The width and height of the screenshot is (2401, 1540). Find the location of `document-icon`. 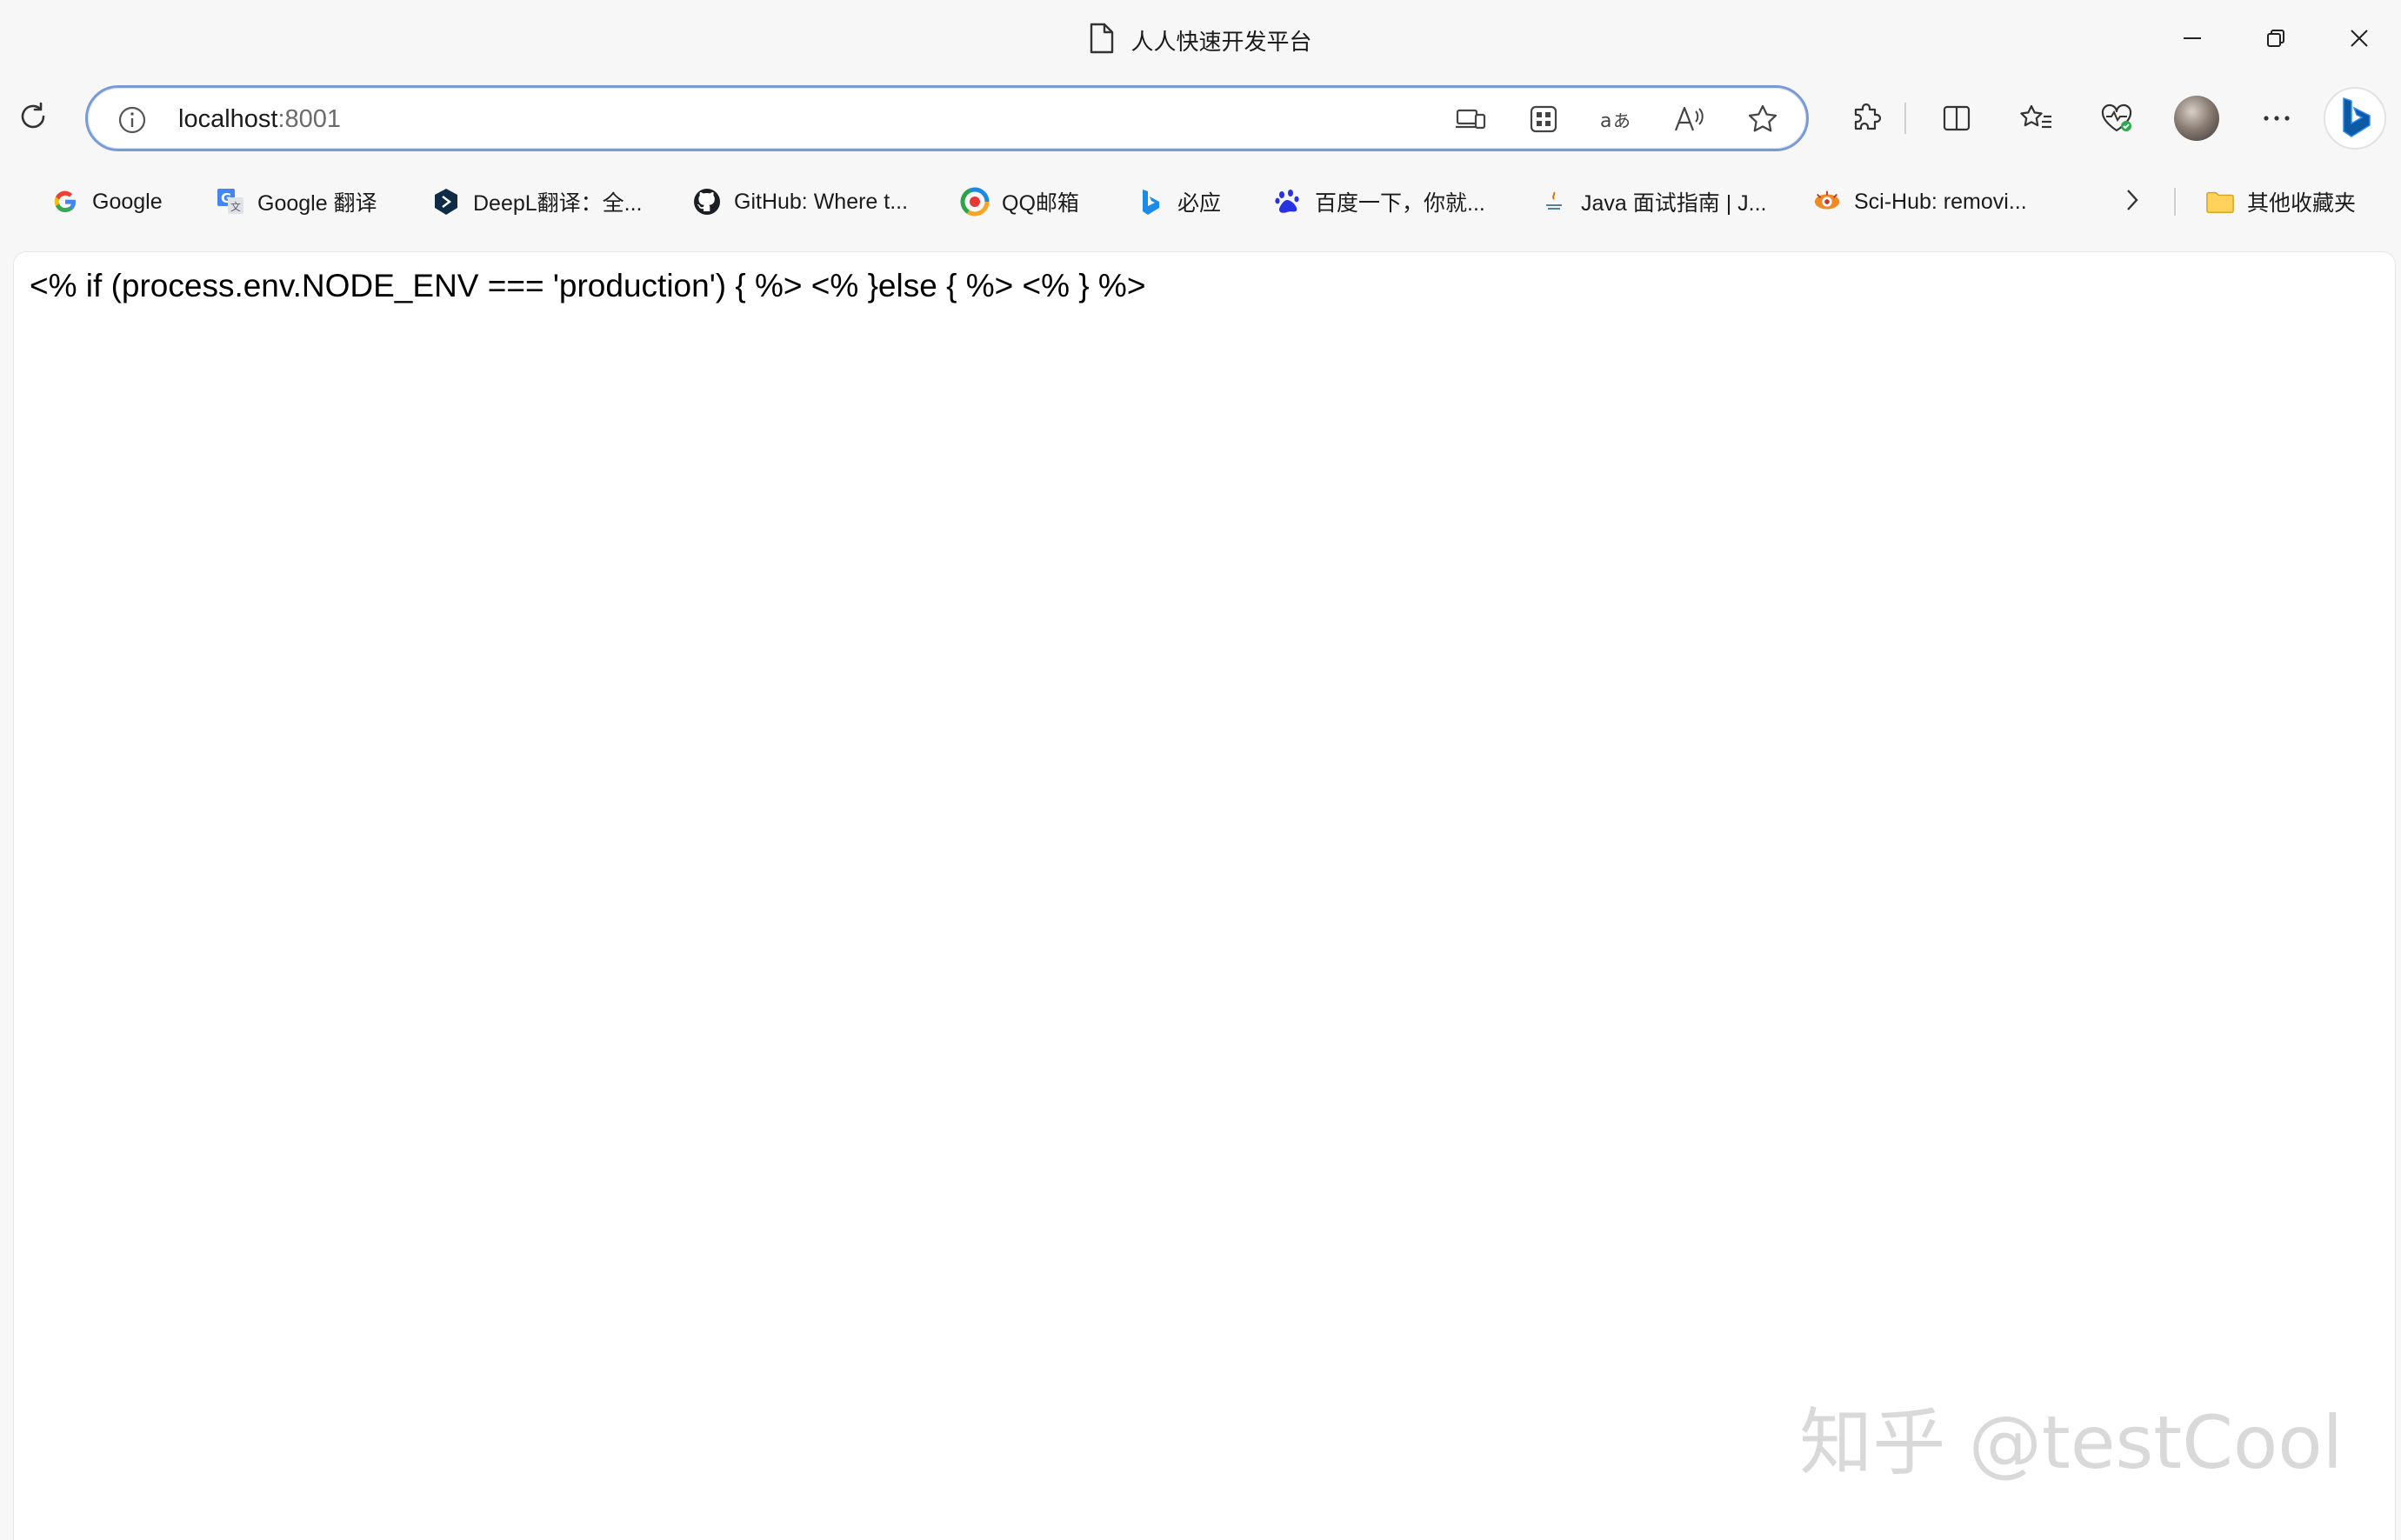

document-icon is located at coordinates (1102, 40).